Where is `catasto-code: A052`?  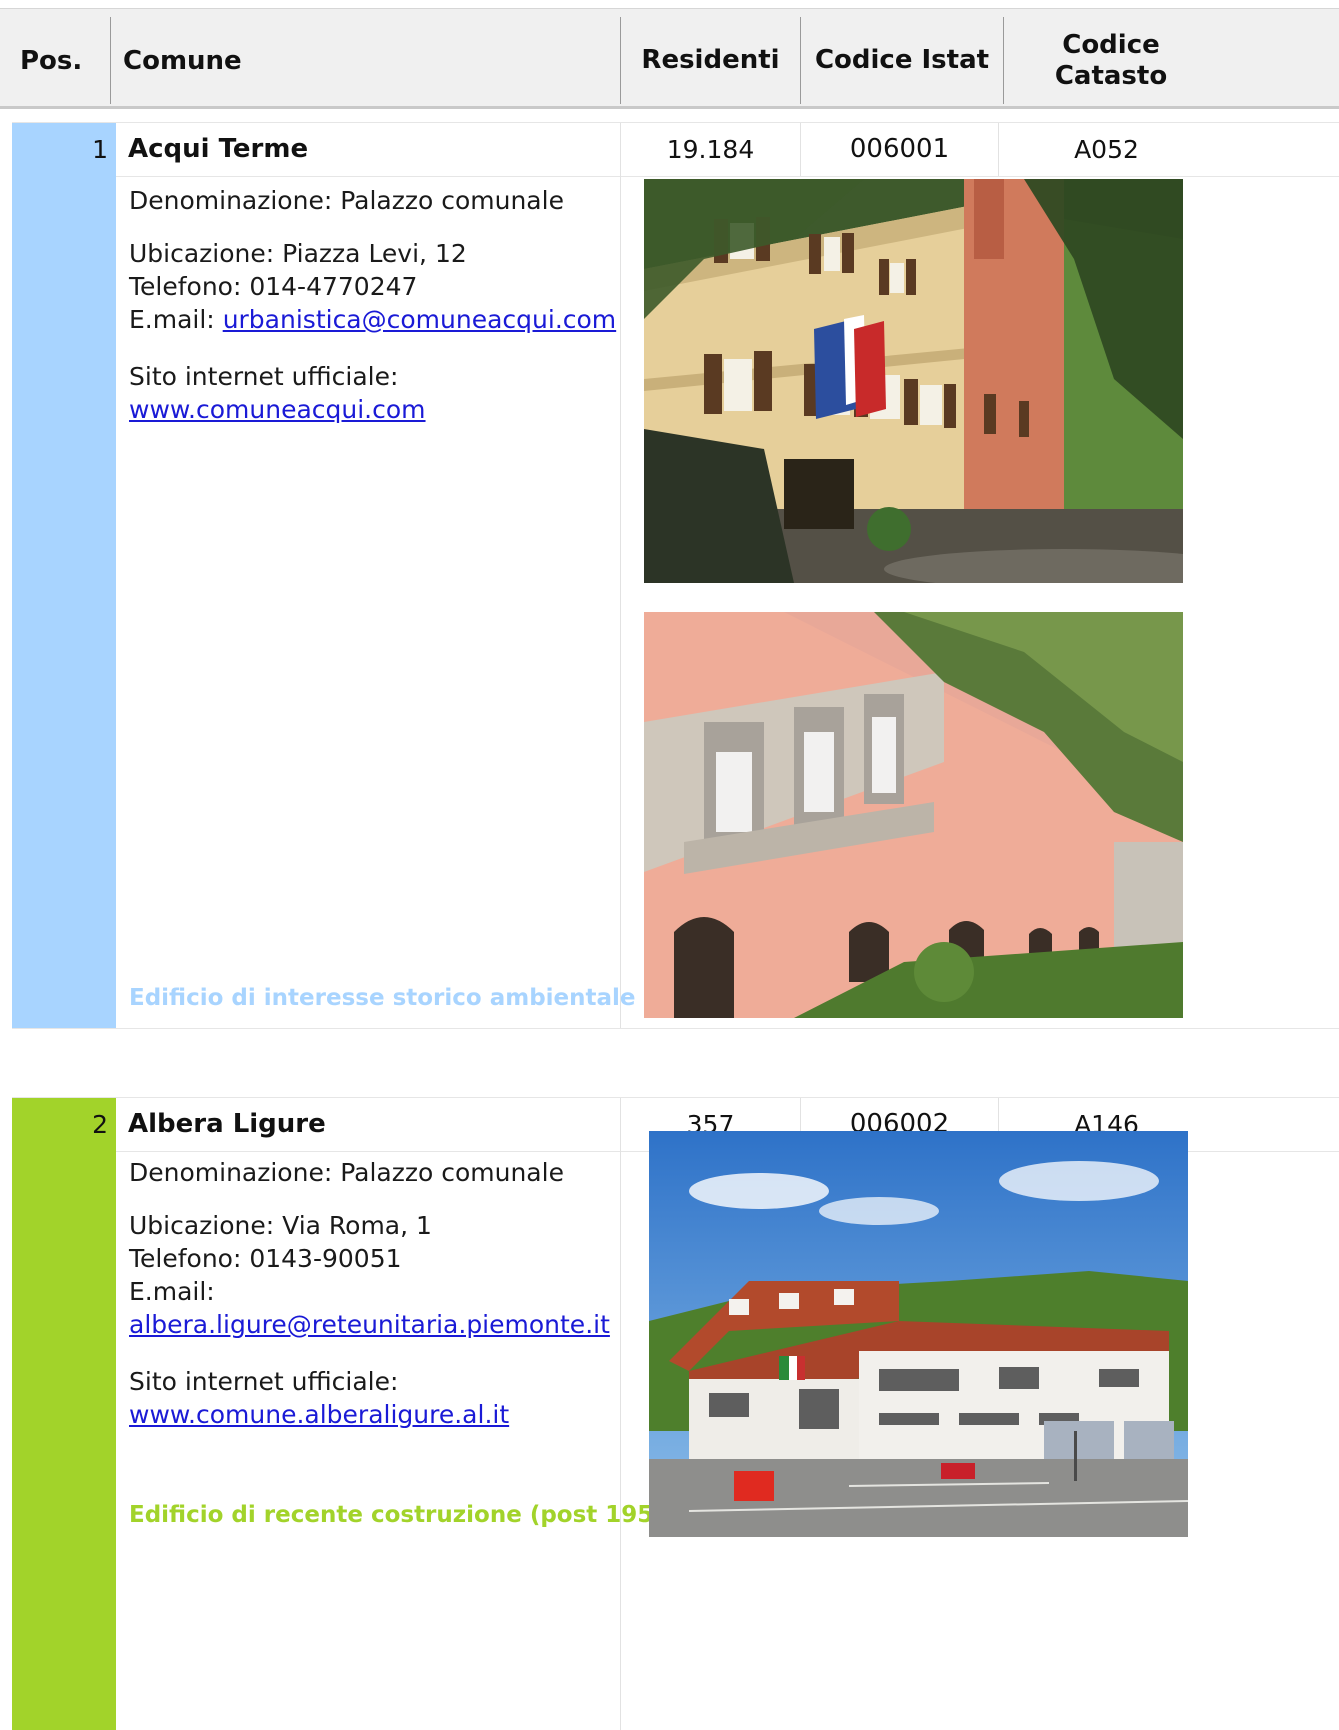 catasto-code: A052 is located at coordinates (1106, 149).